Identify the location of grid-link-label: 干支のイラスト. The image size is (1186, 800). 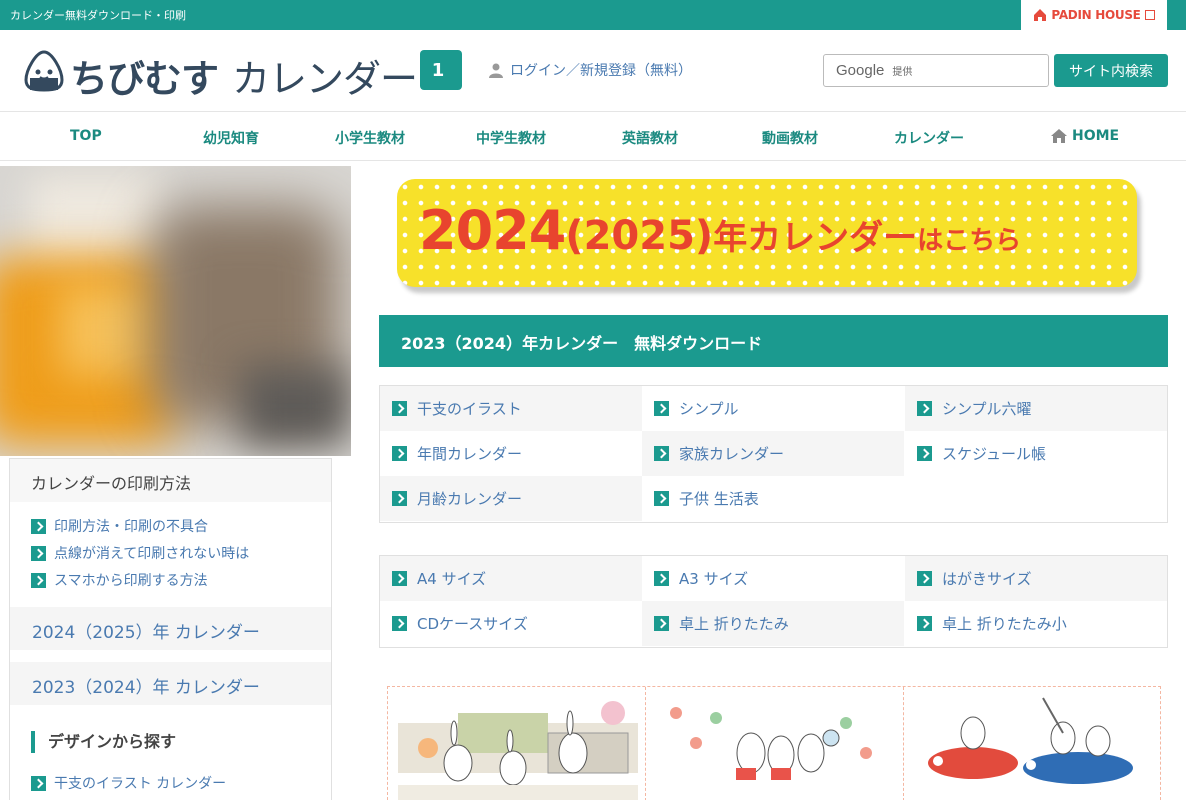
(469, 409).